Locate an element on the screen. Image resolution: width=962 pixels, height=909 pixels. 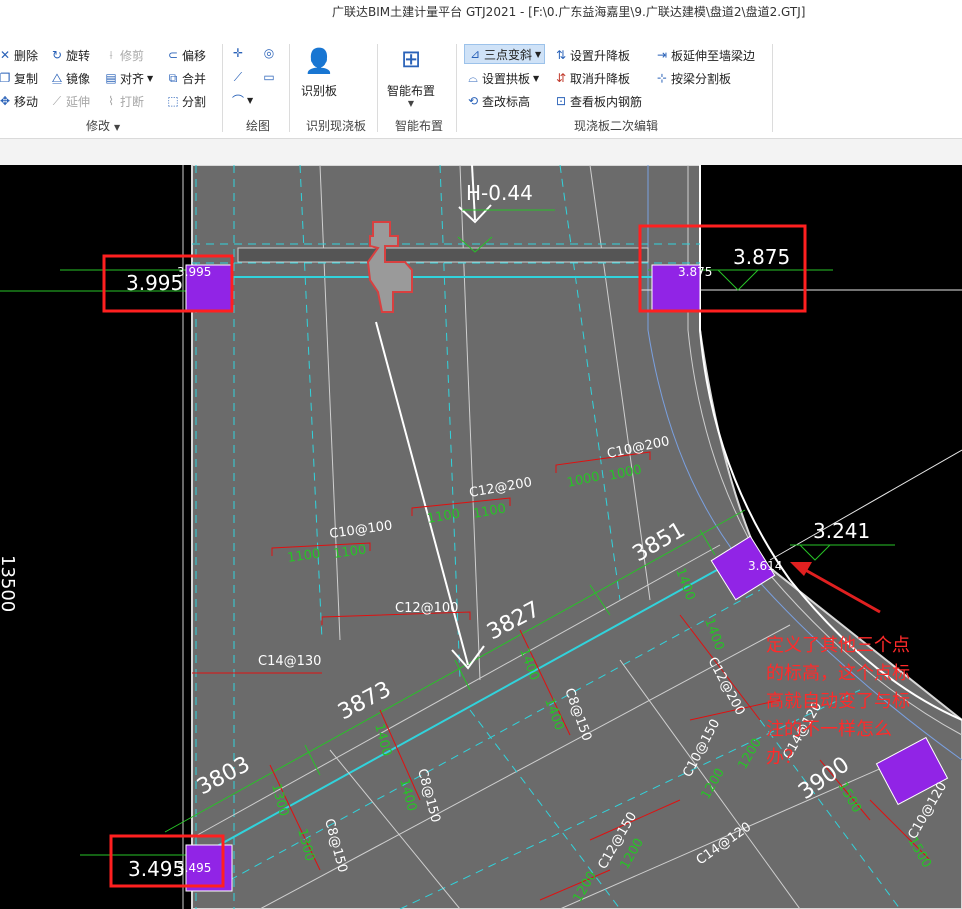
identify-slab-button: 👤 识别板 is located at coordinates (319, 71).